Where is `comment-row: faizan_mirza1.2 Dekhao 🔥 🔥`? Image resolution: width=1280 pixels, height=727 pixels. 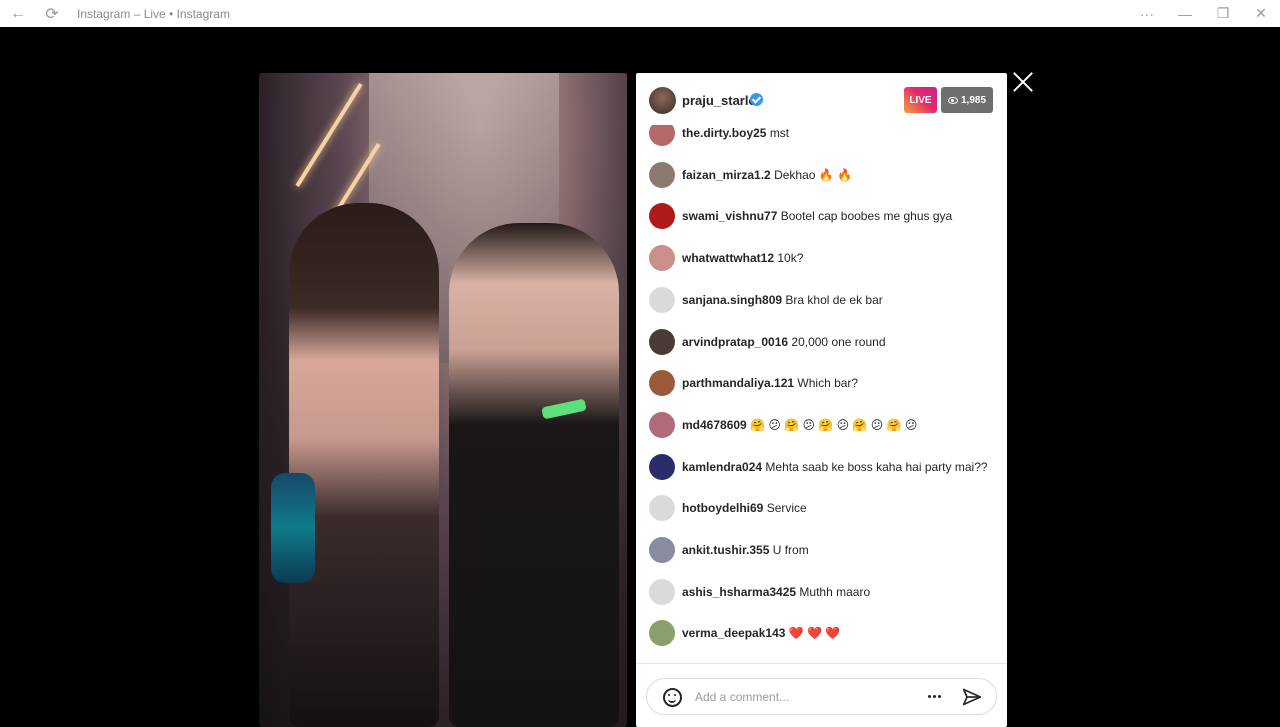
comment-row: faizan_mirza1.2 Dekhao 🔥 🔥 is located at coordinates (821, 175).